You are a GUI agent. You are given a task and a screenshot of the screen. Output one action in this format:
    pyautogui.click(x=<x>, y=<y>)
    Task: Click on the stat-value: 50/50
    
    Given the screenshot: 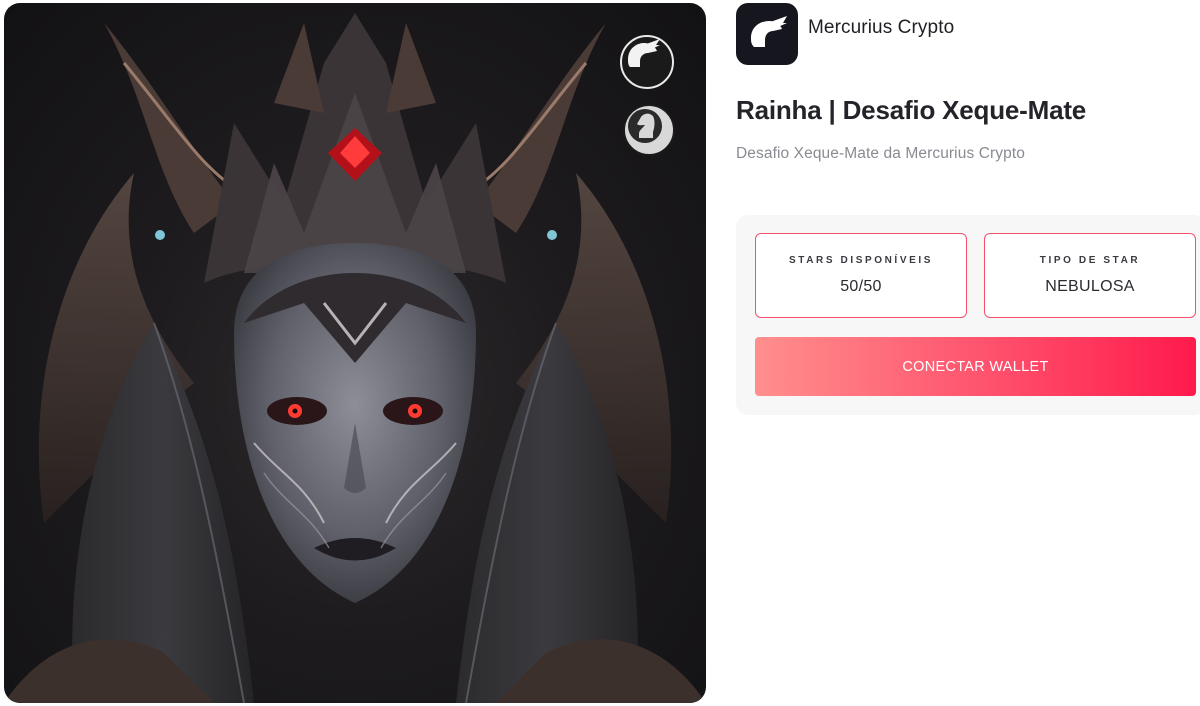 What is the action you would take?
    pyautogui.click(x=861, y=286)
    